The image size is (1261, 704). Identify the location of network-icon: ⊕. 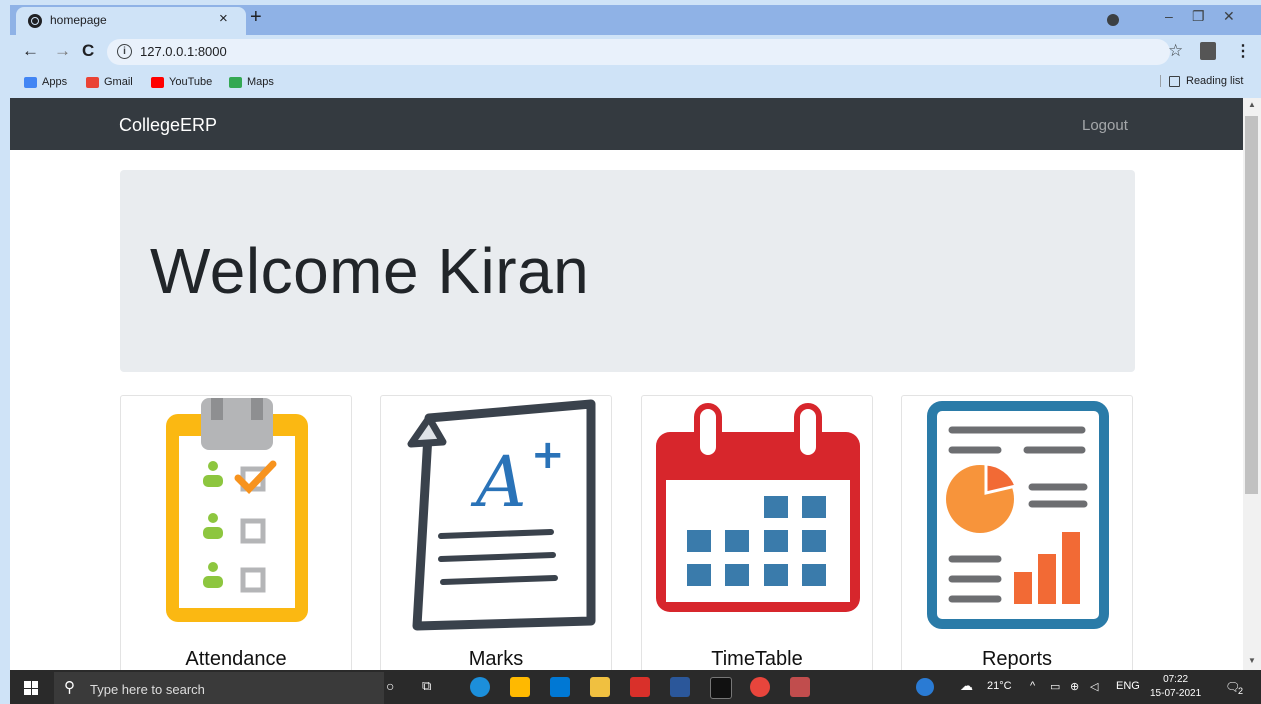
(1074, 686).